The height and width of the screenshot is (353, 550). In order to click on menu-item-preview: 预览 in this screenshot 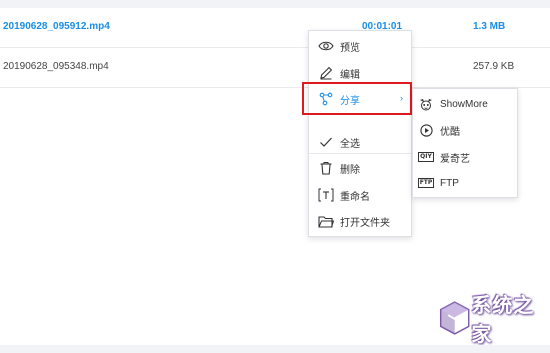, I will do `click(360, 46)`.